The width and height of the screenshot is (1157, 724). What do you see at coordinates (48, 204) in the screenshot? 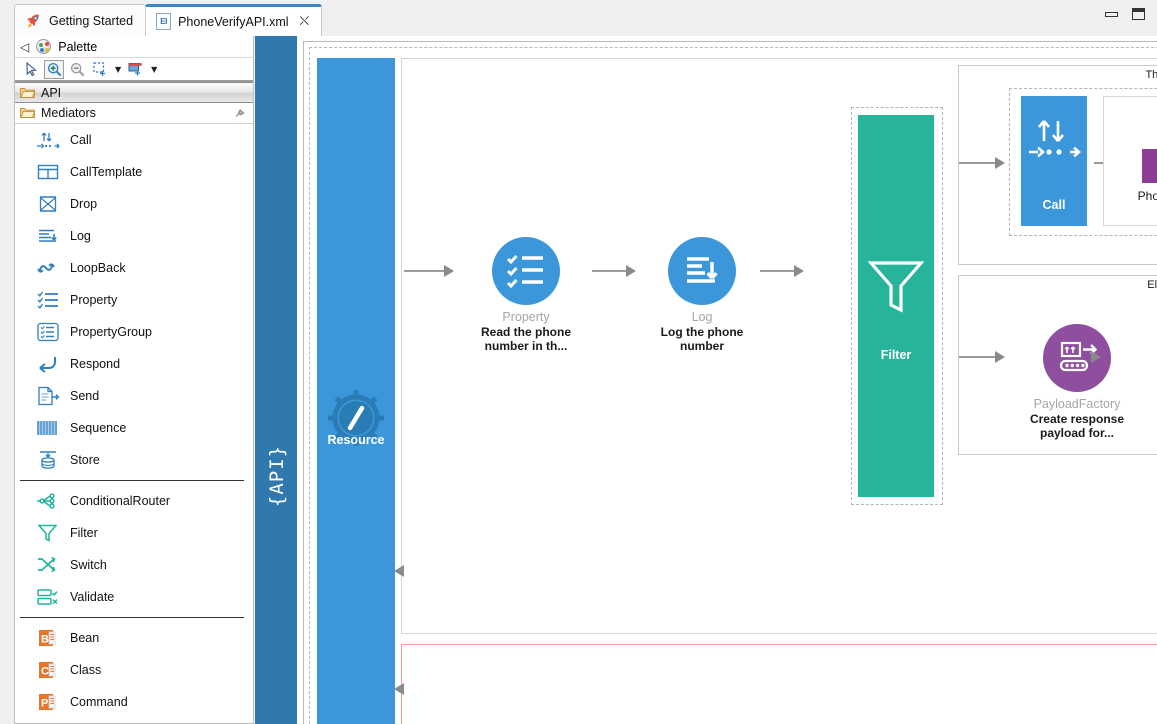
I see `drop-mediator-icon` at bounding box center [48, 204].